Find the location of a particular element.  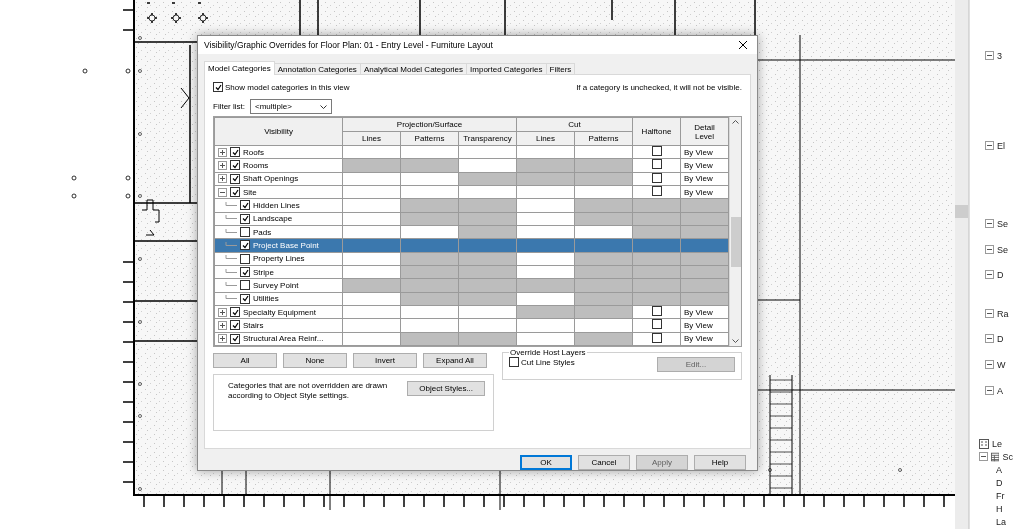

column-header: Cut is located at coordinates (574, 124).